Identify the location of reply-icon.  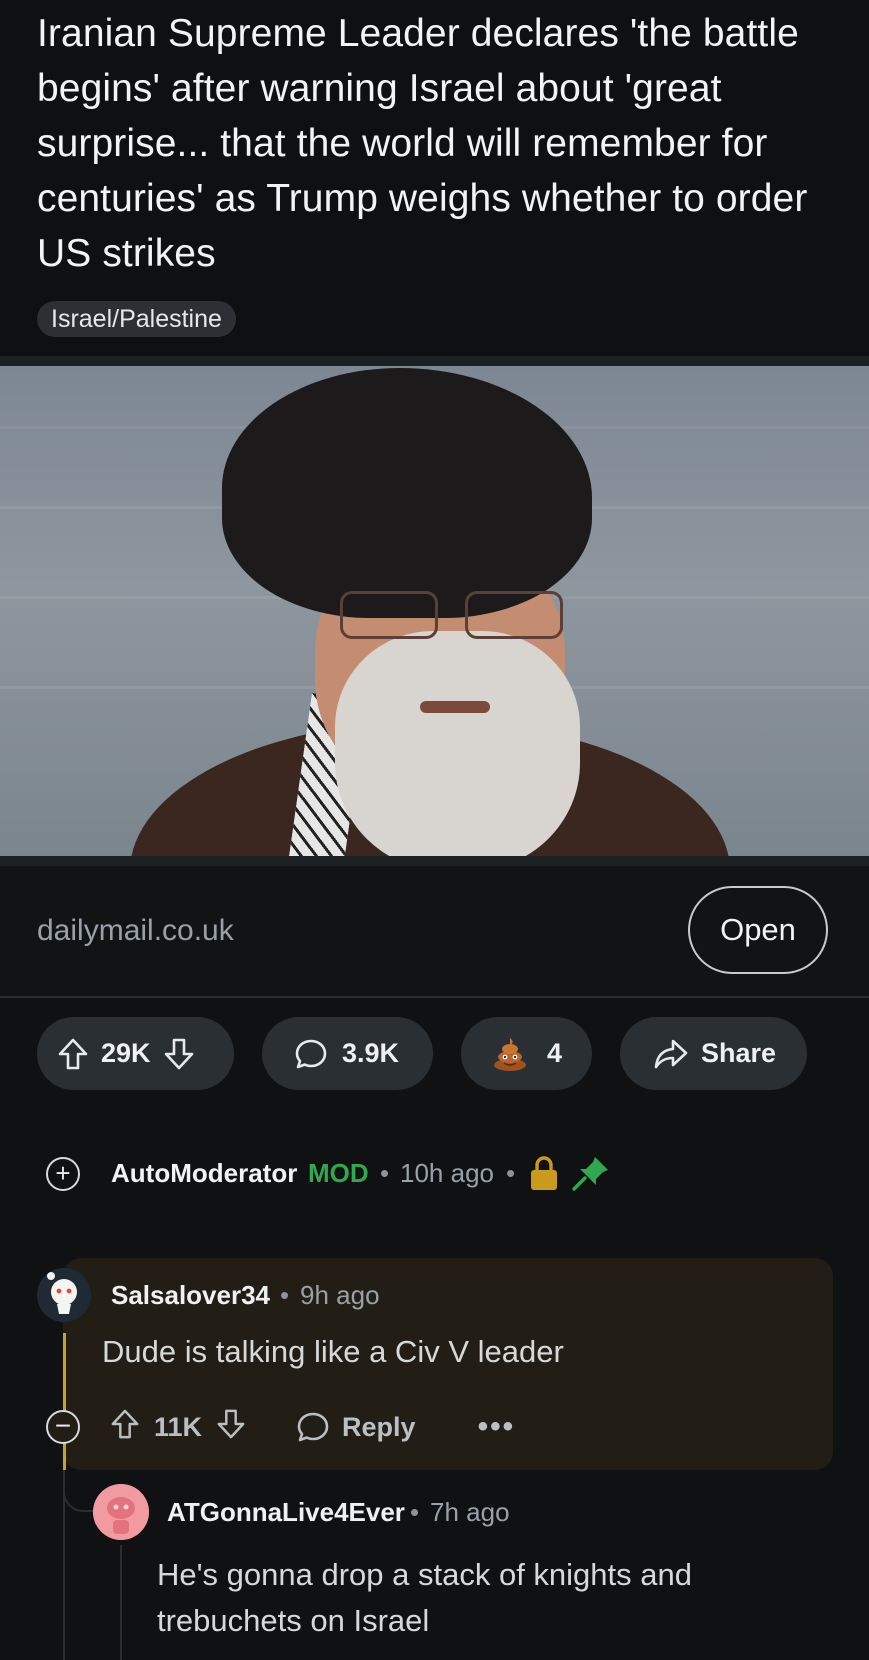
(313, 1427).